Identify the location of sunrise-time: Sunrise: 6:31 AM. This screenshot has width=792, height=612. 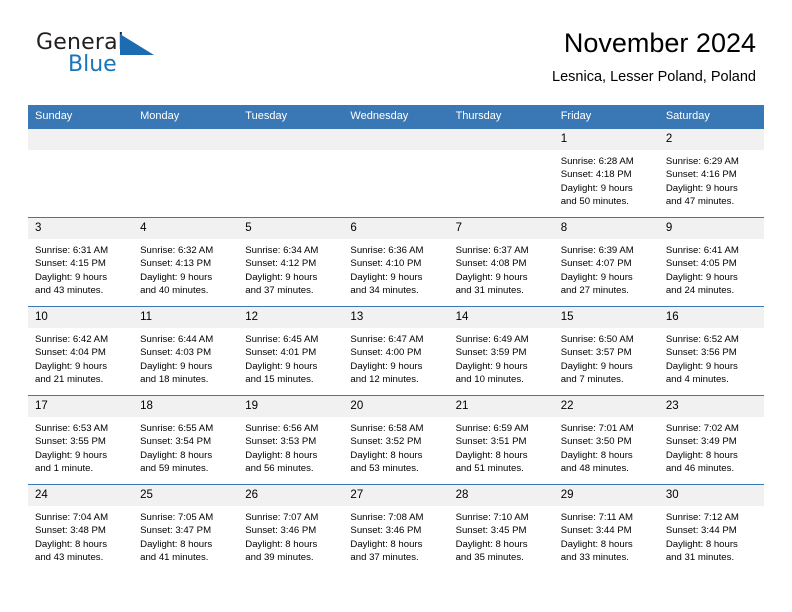
(72, 250).